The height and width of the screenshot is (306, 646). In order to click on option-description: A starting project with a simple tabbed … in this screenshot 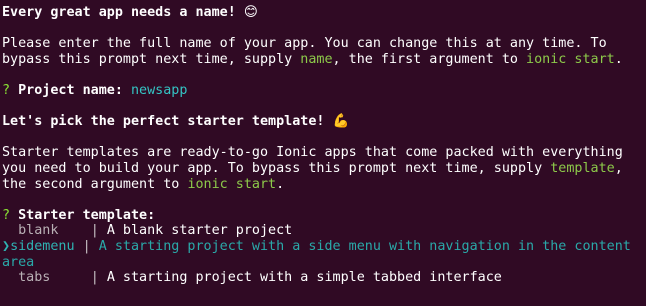, I will do `click(304, 278)`.